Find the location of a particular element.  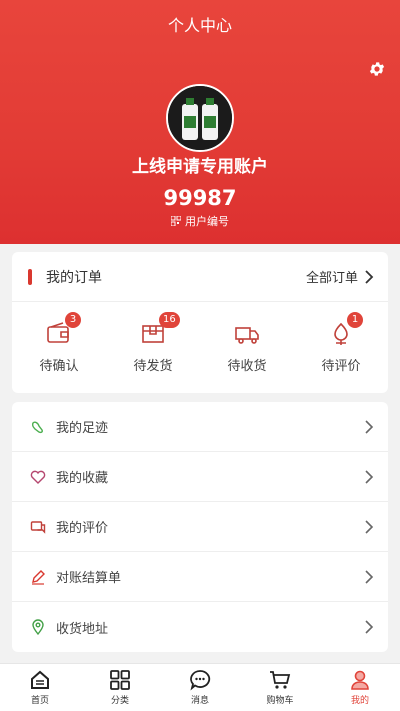

order-status-pending-receive: 待收货 is located at coordinates (247, 347).